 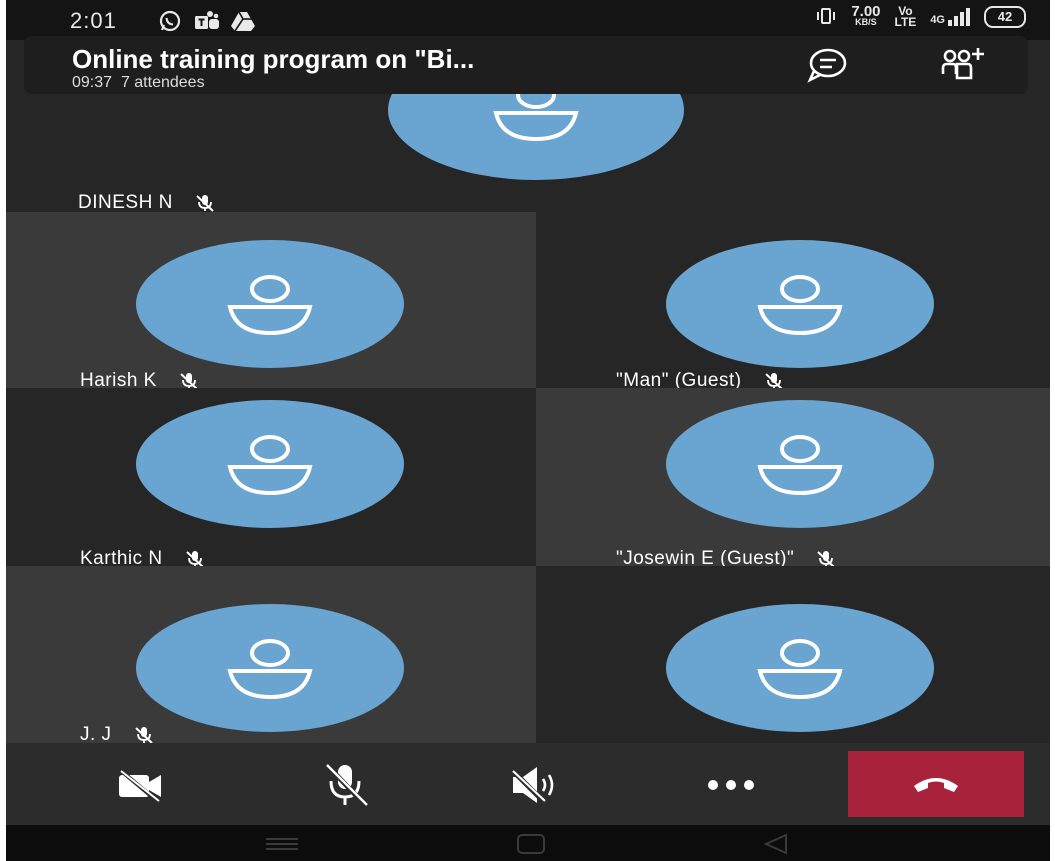 What do you see at coordinates (96, 733) in the screenshot?
I see `participant-name: J. J` at bounding box center [96, 733].